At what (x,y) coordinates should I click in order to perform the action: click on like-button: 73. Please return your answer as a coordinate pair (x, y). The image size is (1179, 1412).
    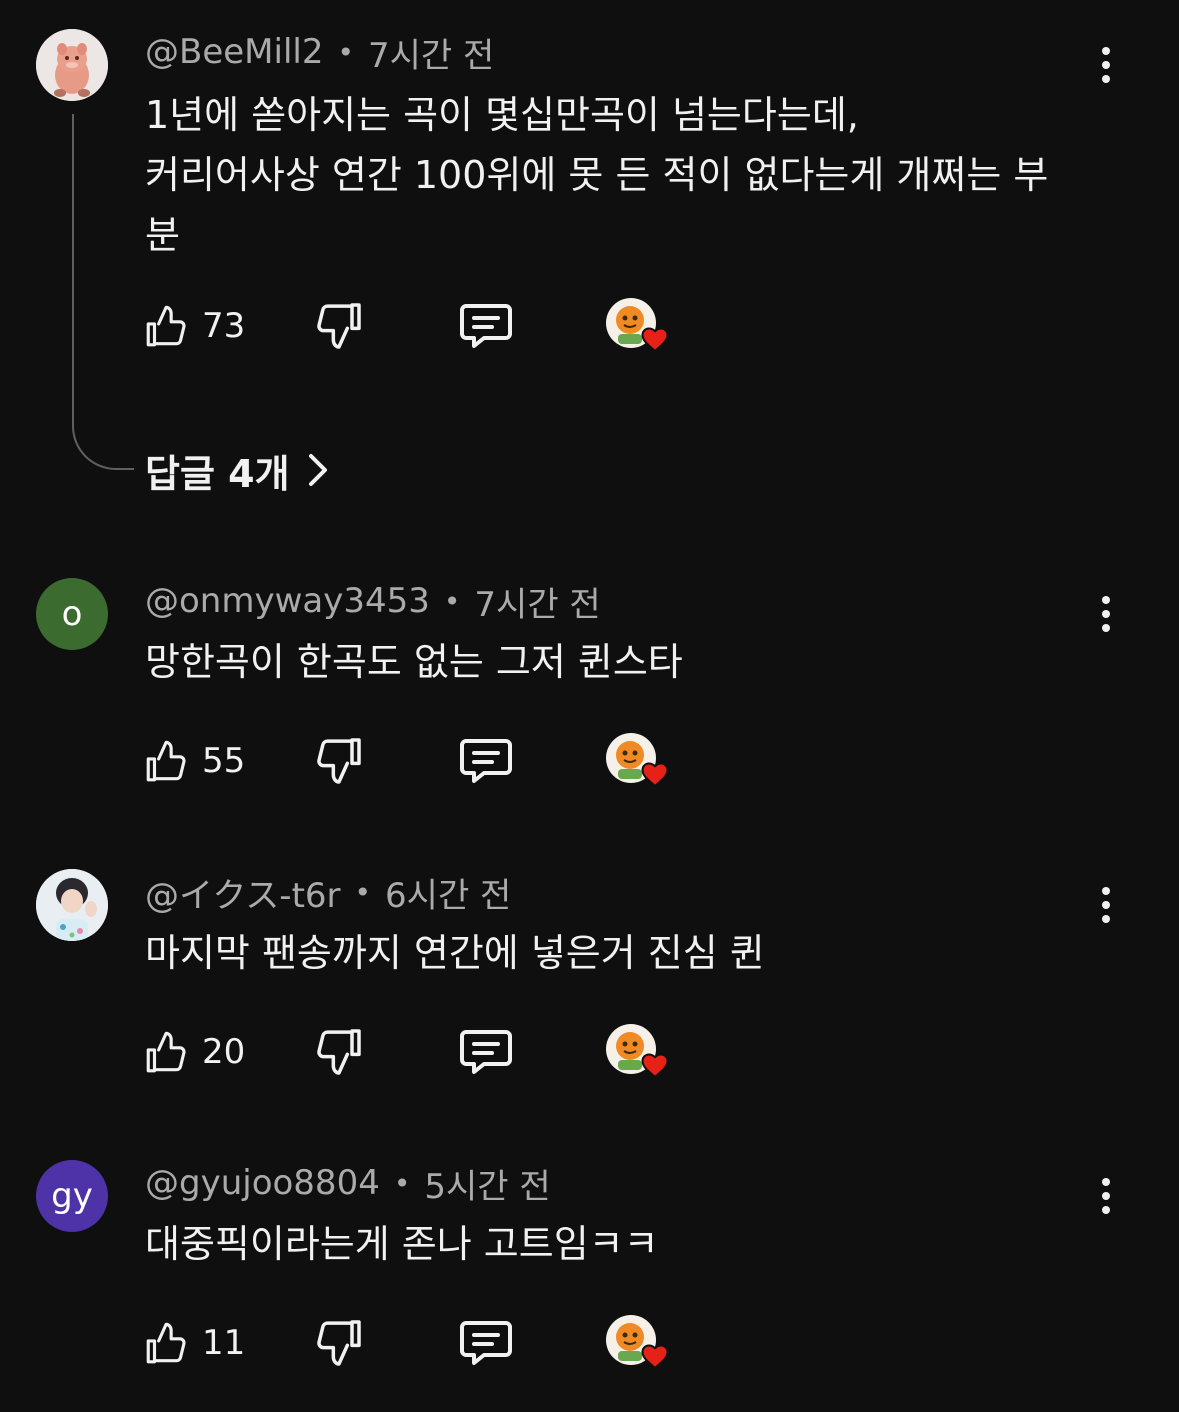
    Looking at the image, I should click on (193, 326).